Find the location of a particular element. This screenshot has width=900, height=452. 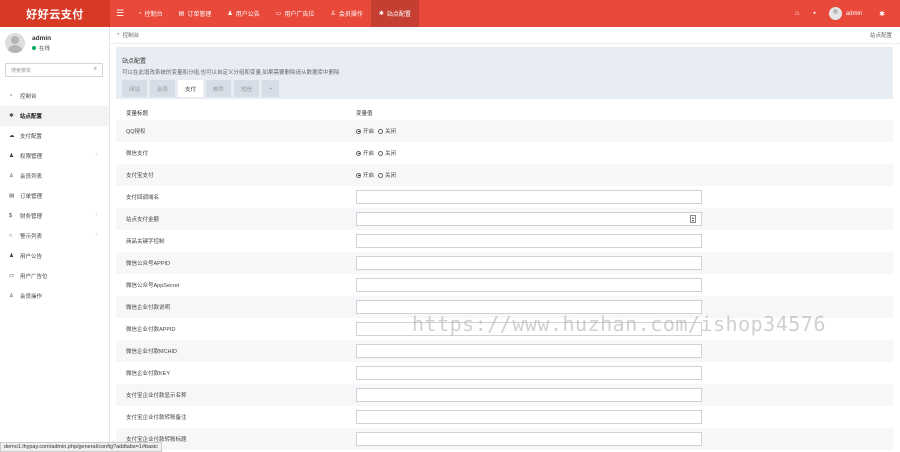

table-row: 站点支付金额 ▴ ▾ is located at coordinates (504, 219).